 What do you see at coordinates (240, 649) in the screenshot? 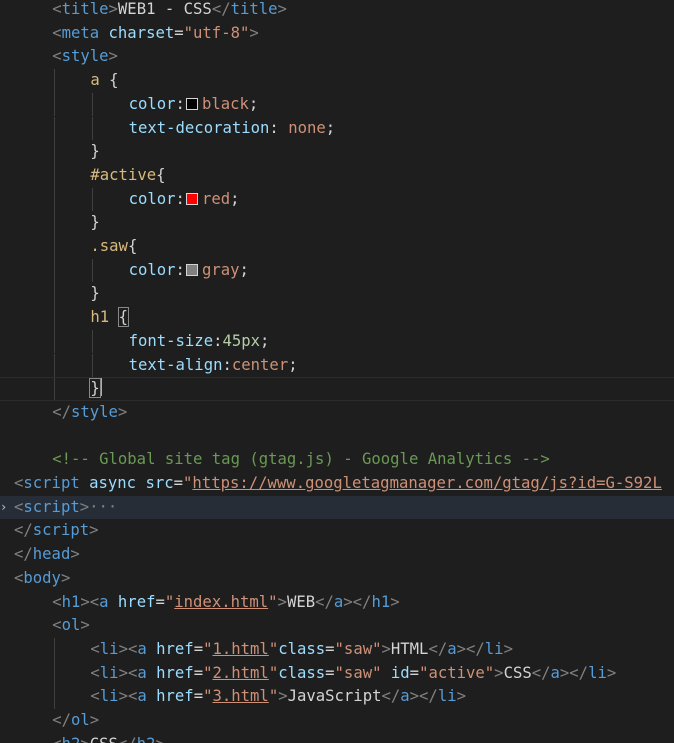
I see `link-string: 1.html` at bounding box center [240, 649].